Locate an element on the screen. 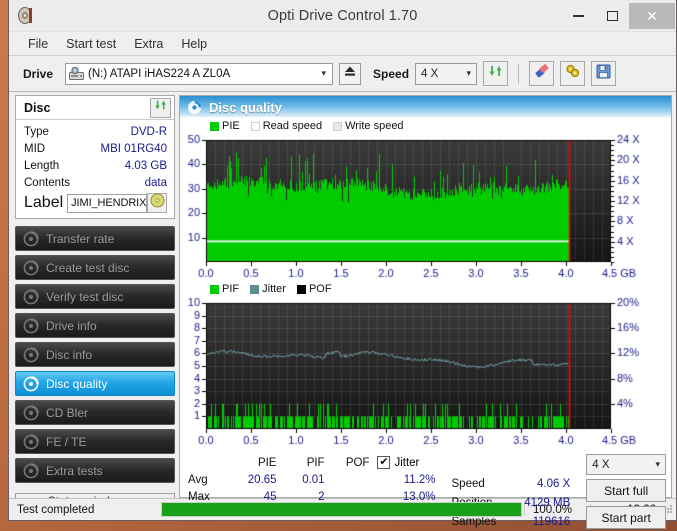  menu-item-extra: Extra is located at coordinates (148, 44).